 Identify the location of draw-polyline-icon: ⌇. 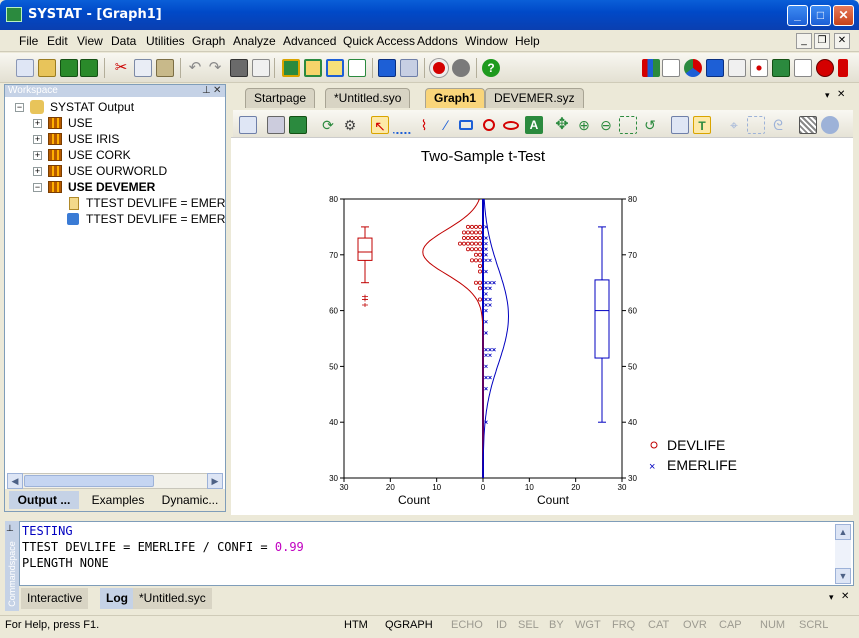
(424, 125).